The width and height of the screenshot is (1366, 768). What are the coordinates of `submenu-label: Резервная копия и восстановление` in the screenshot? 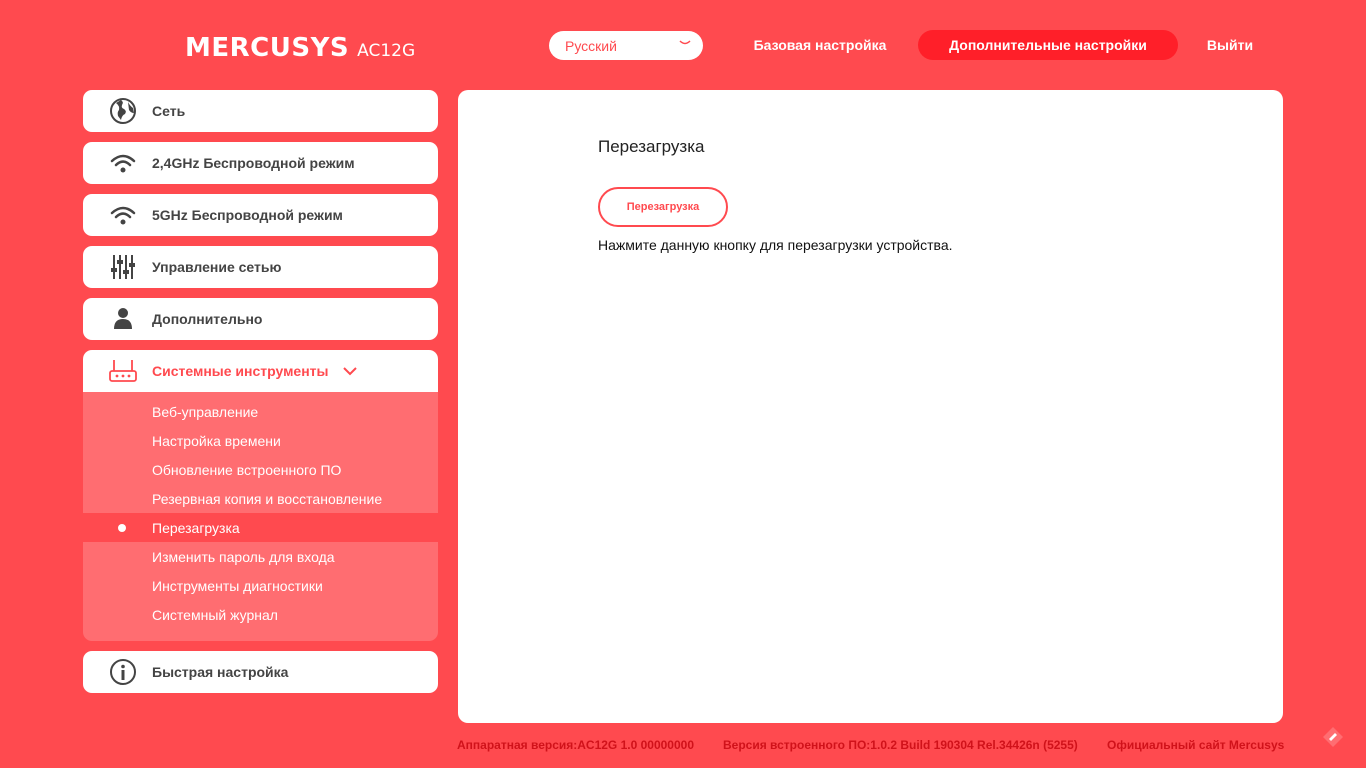 It's located at (267, 498).